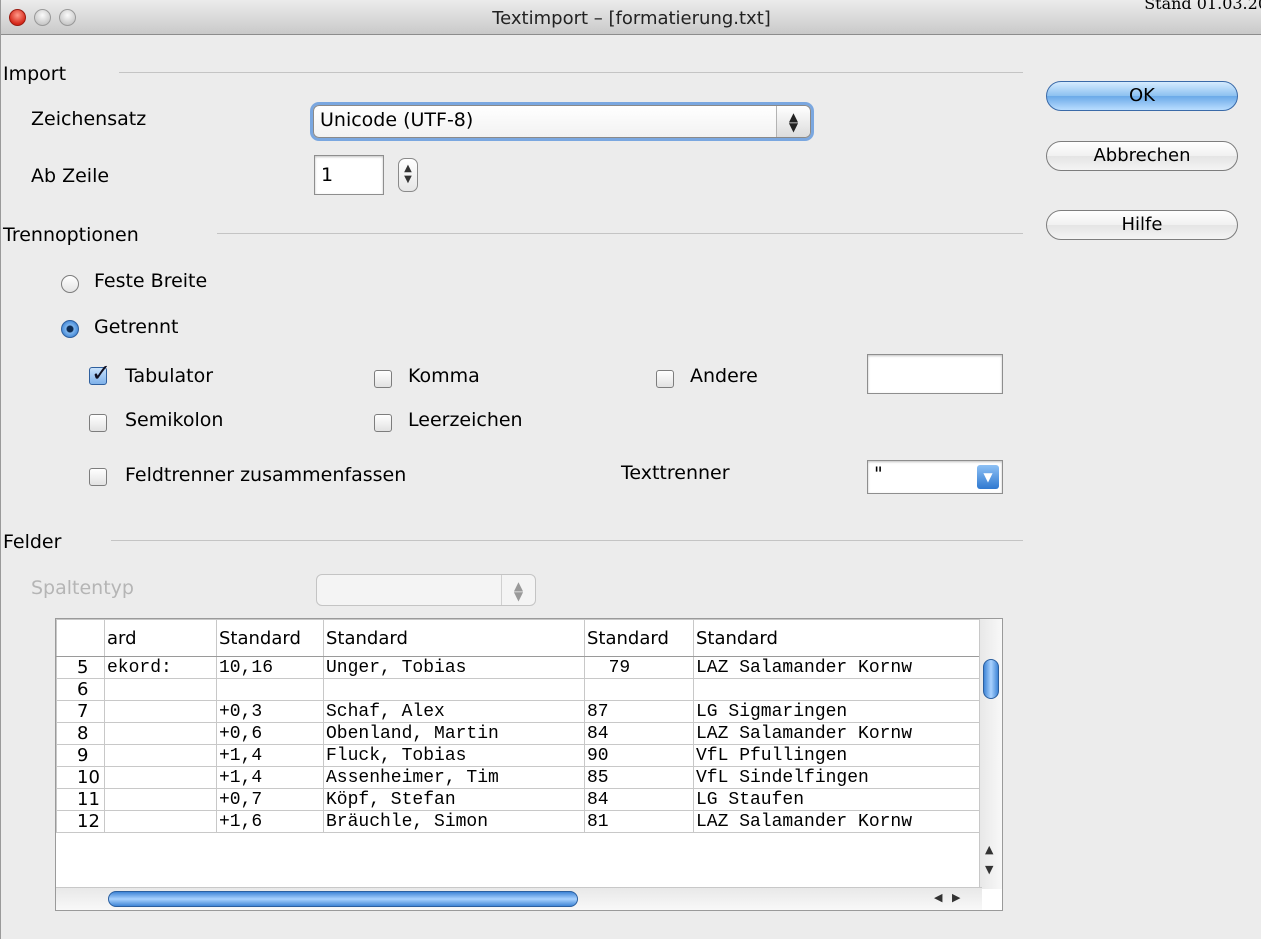  What do you see at coordinates (938, 897) in the screenshot?
I see `scroll-left-icon: ◀` at bounding box center [938, 897].